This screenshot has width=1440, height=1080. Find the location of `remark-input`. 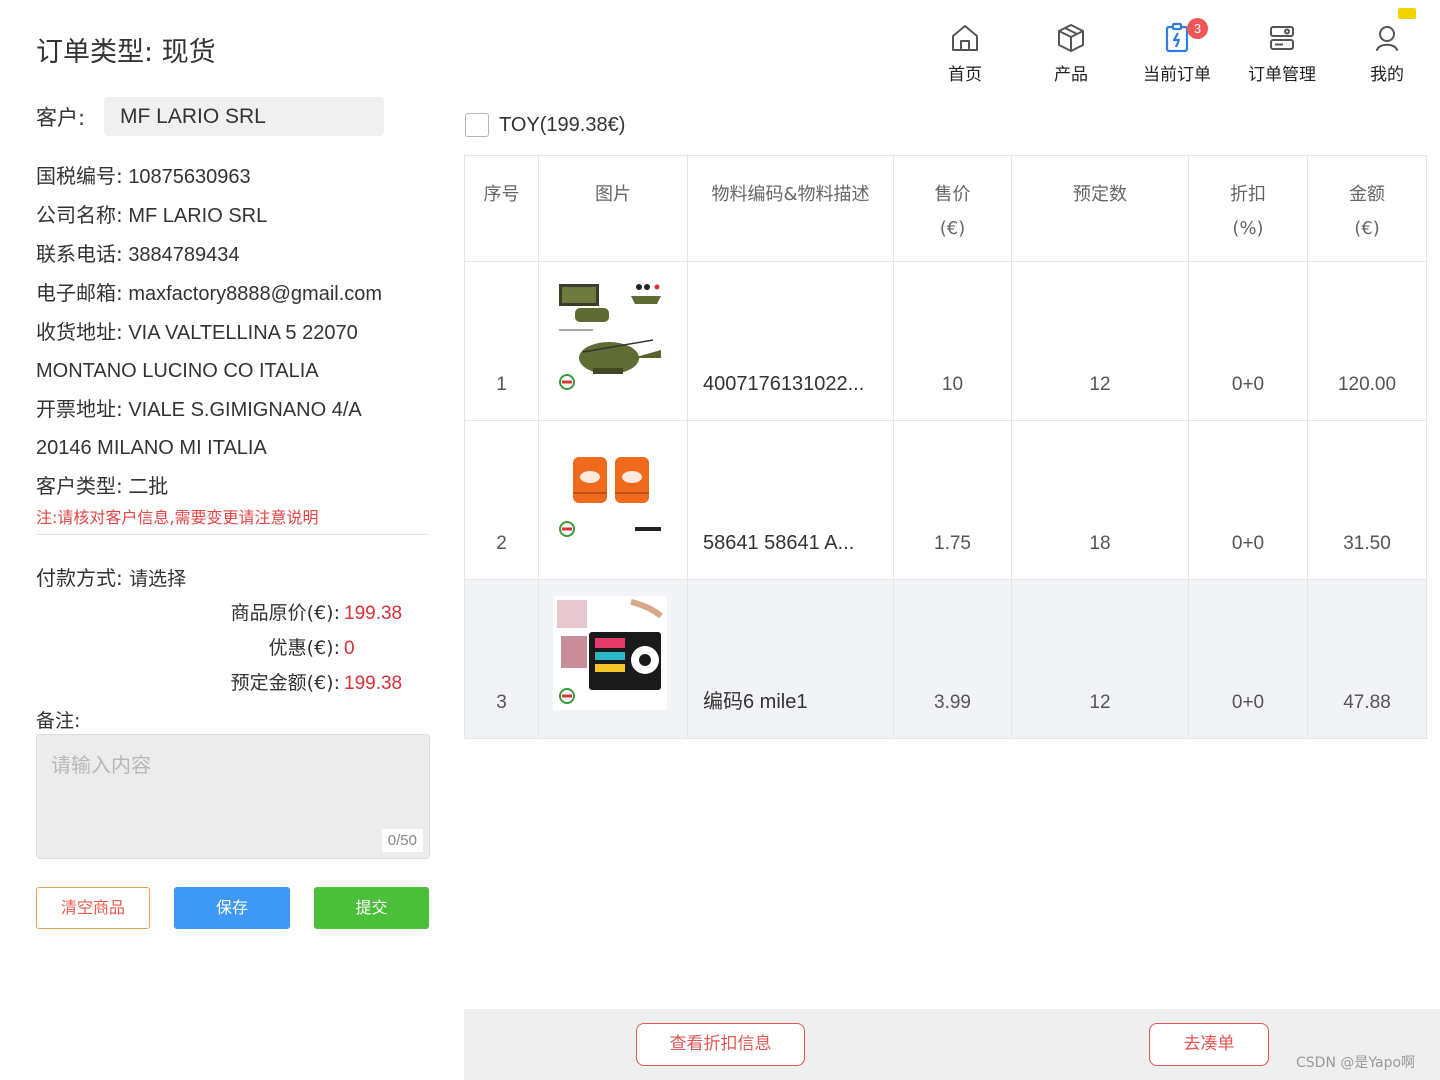

remark-input is located at coordinates (233, 796).